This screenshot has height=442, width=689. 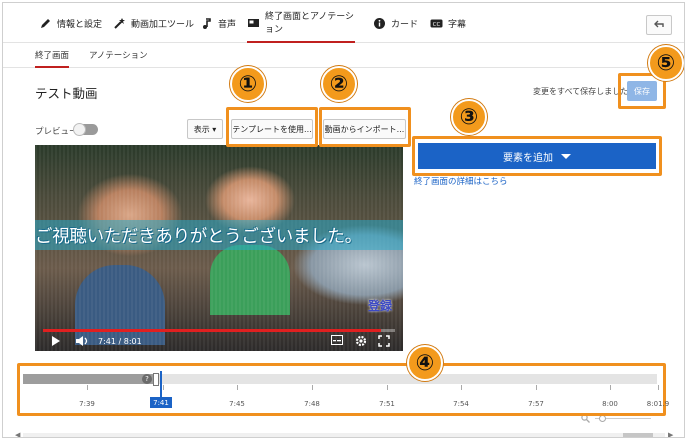 I want to click on timeline-tick-label: 7:51, so click(x=387, y=404).